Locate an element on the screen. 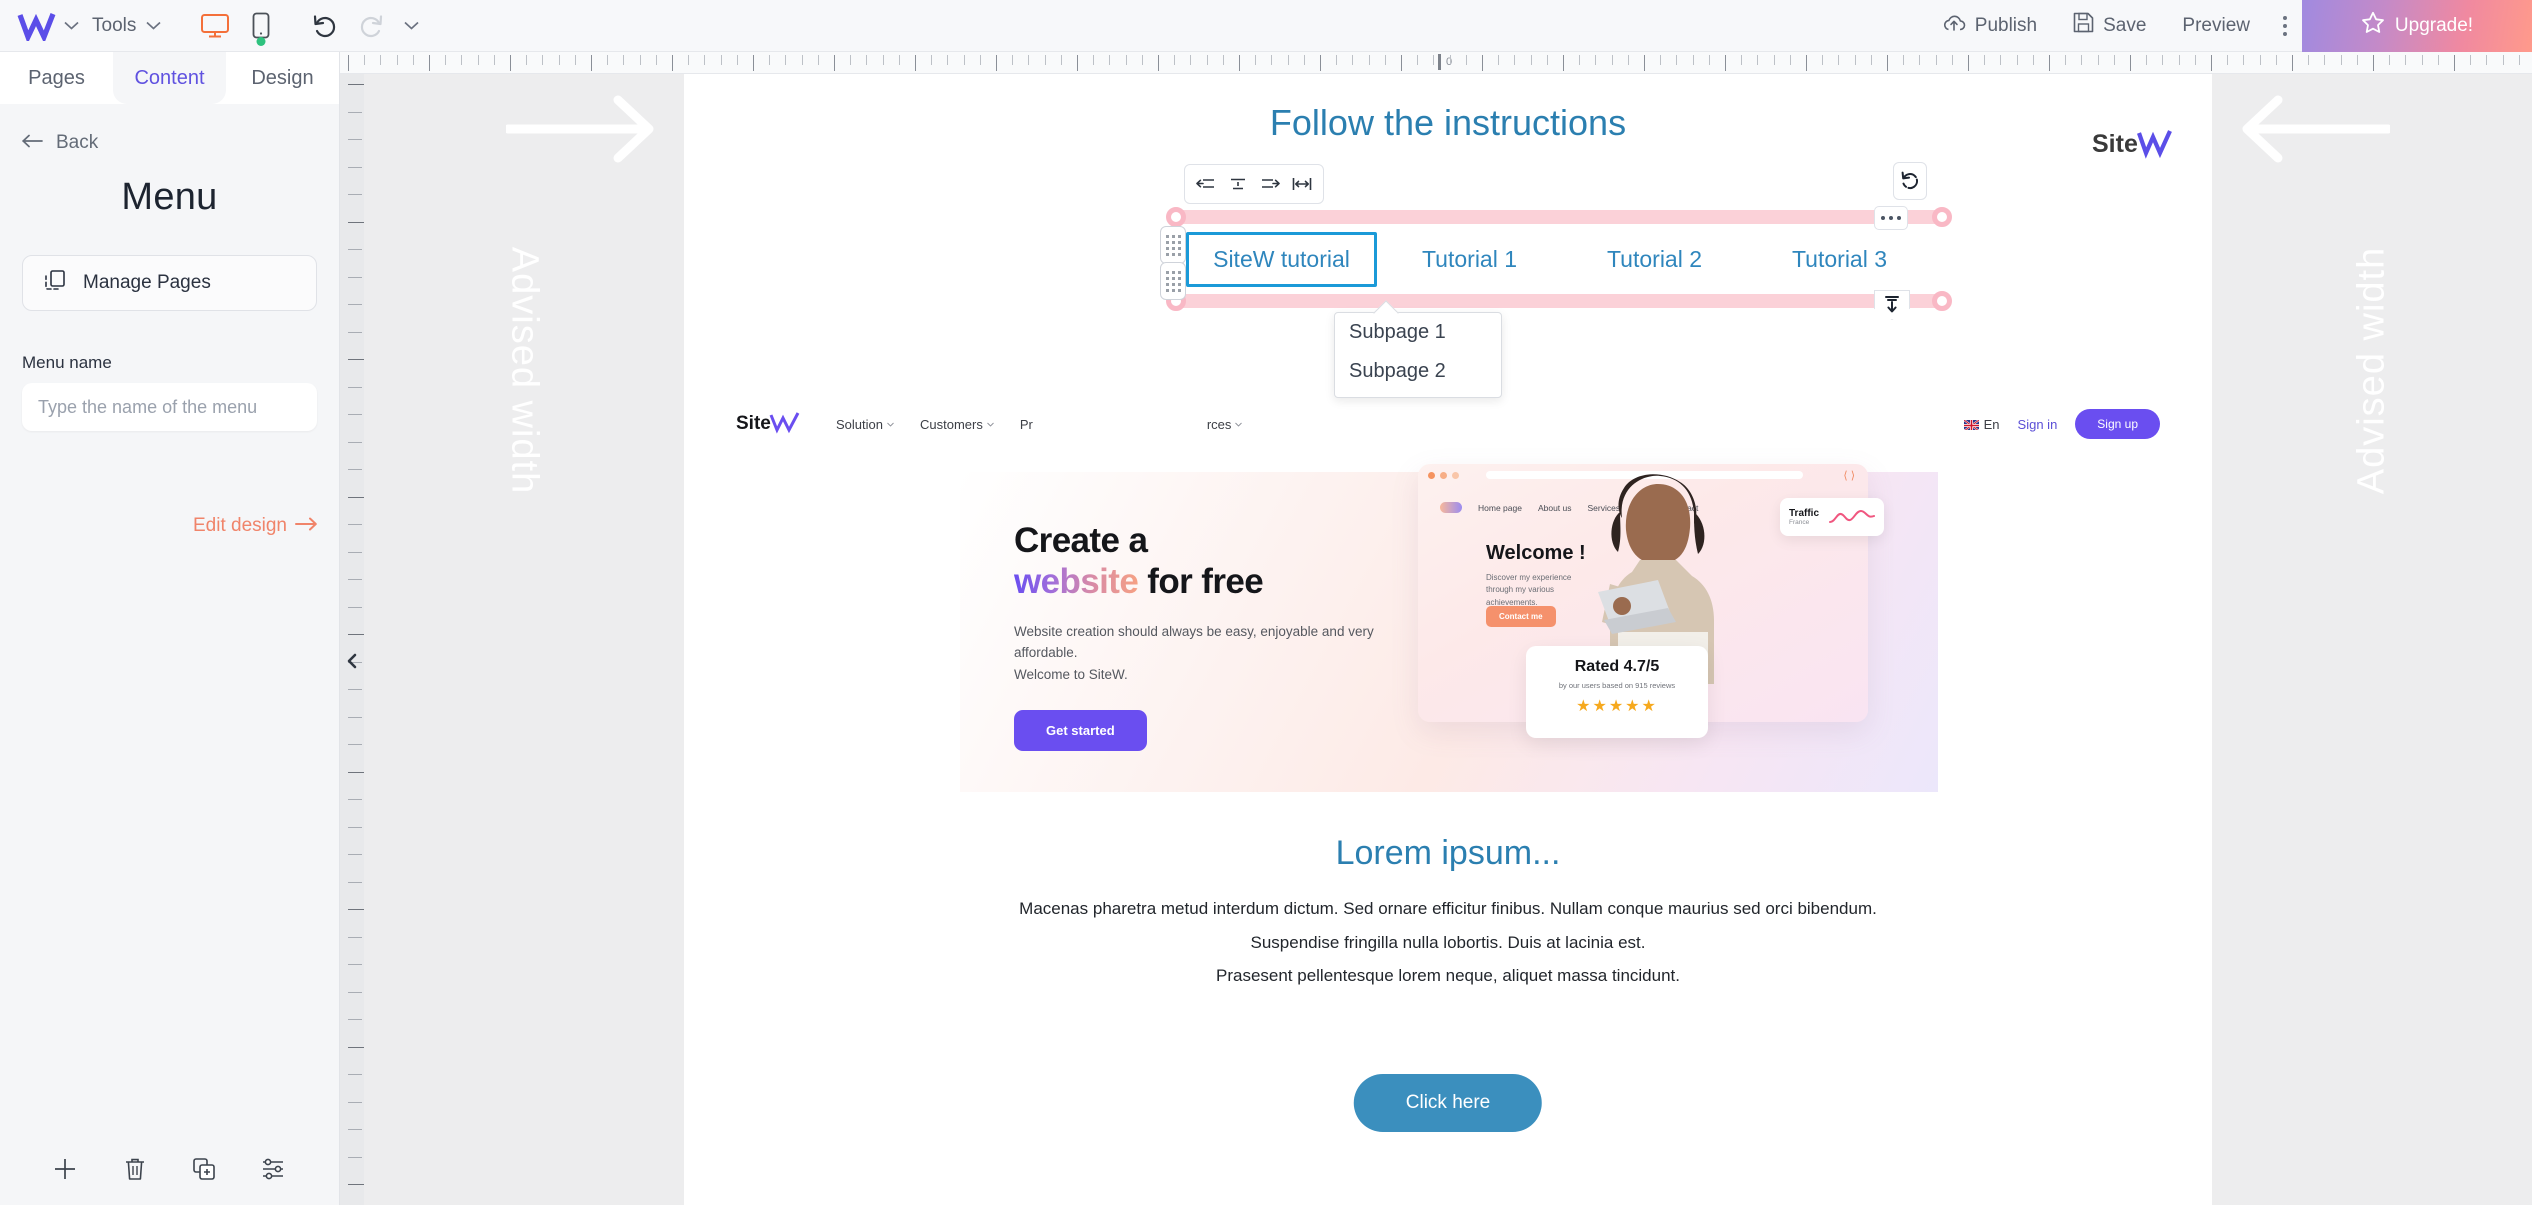  menu-item-tutorial-1: Tutorial 1 is located at coordinates (1469, 259).